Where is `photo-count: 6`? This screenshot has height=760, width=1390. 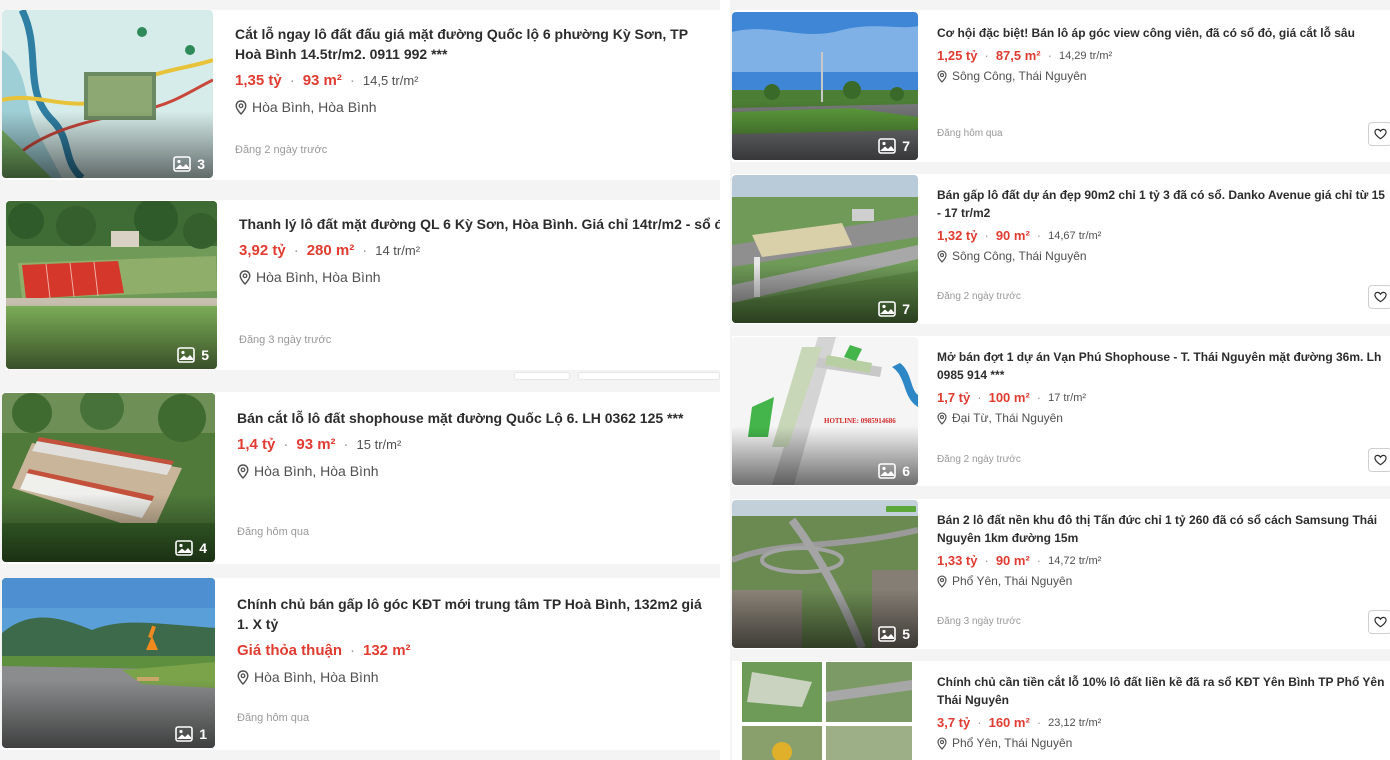
photo-count: 6 is located at coordinates (894, 471).